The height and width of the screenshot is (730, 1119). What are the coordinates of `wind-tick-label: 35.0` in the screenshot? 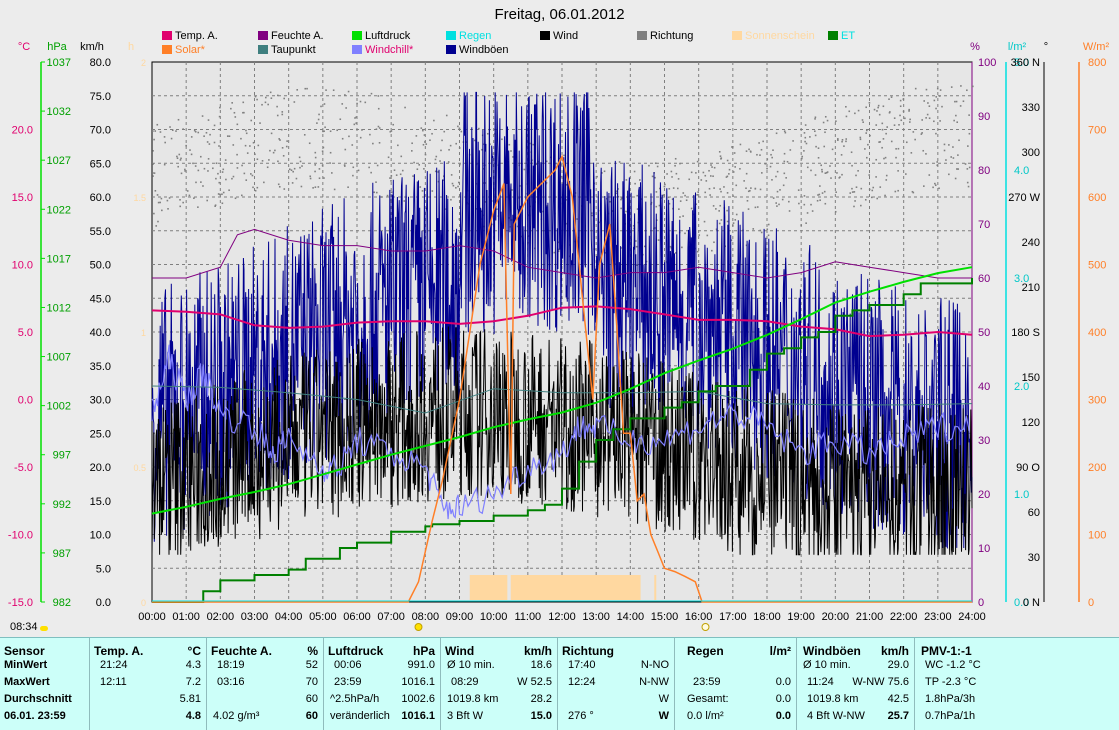 It's located at (100, 367).